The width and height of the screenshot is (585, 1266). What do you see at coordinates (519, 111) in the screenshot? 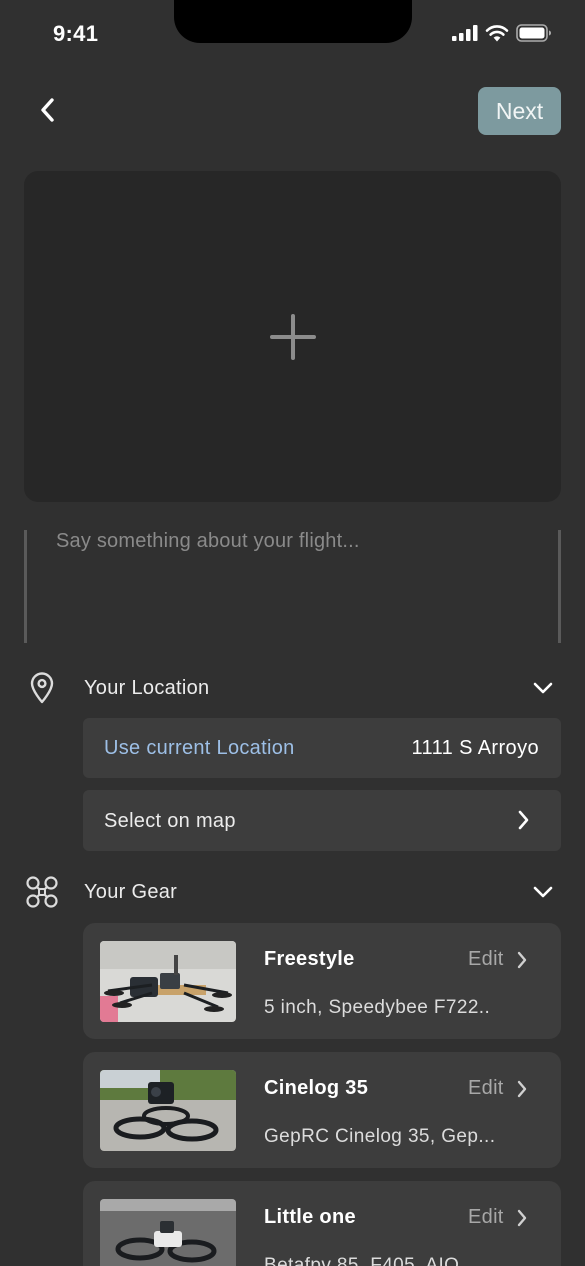
I see `next-button: Next` at bounding box center [519, 111].